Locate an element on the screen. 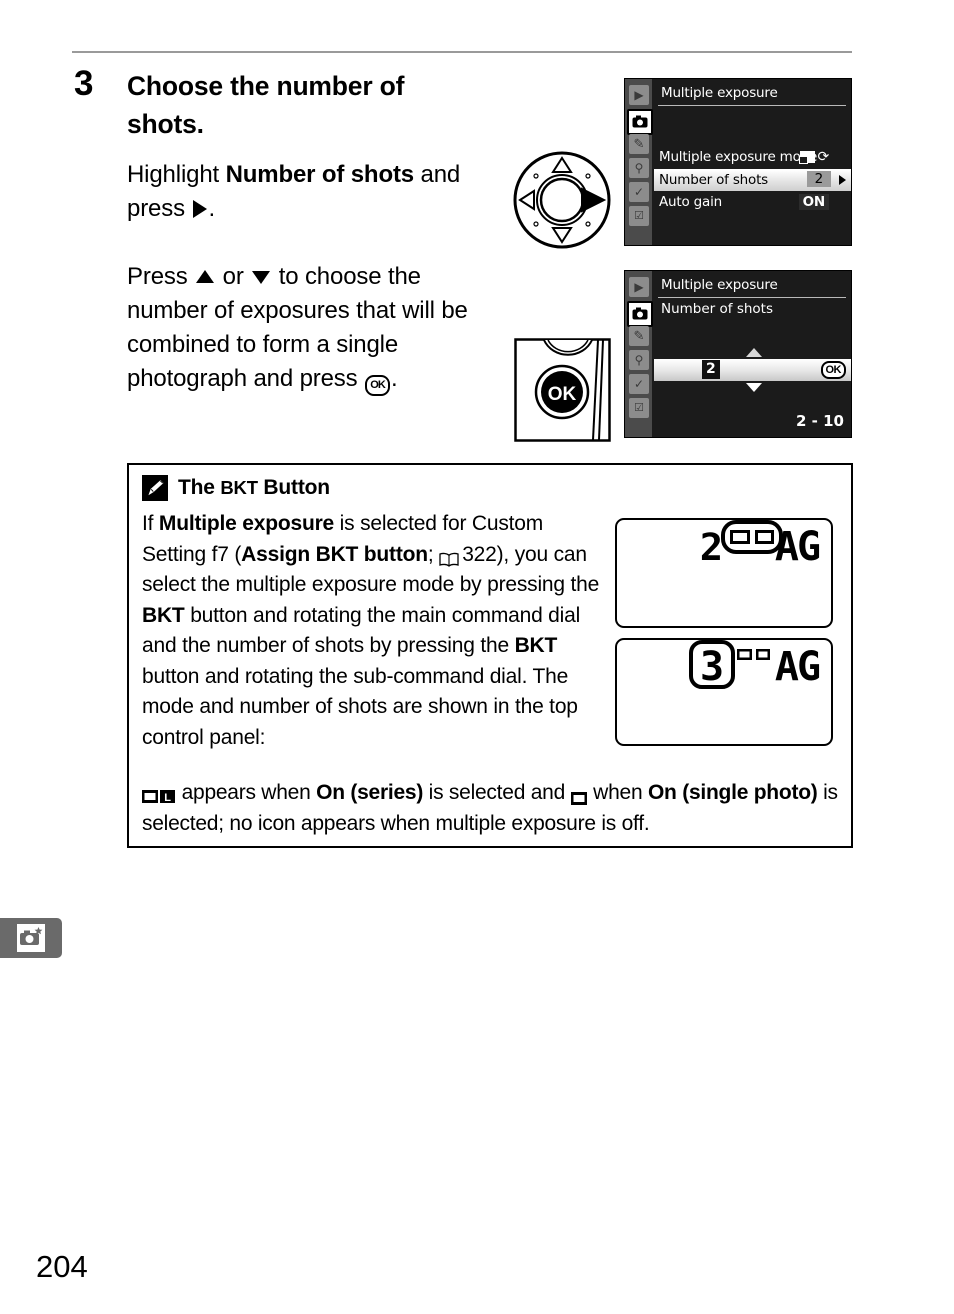 This screenshot has height=1314, width=954. note-title: The BKT Button is located at coordinates (254, 488).